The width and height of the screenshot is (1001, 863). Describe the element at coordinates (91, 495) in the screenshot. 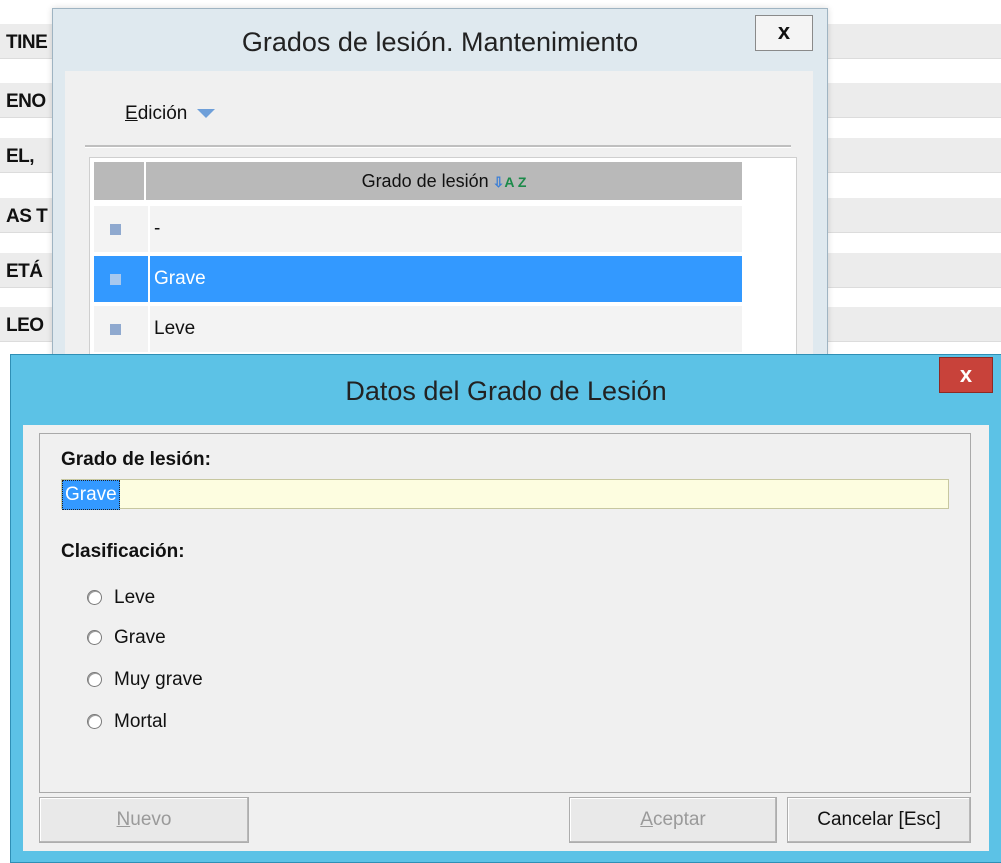

I see `selected-text: Grave` at that location.